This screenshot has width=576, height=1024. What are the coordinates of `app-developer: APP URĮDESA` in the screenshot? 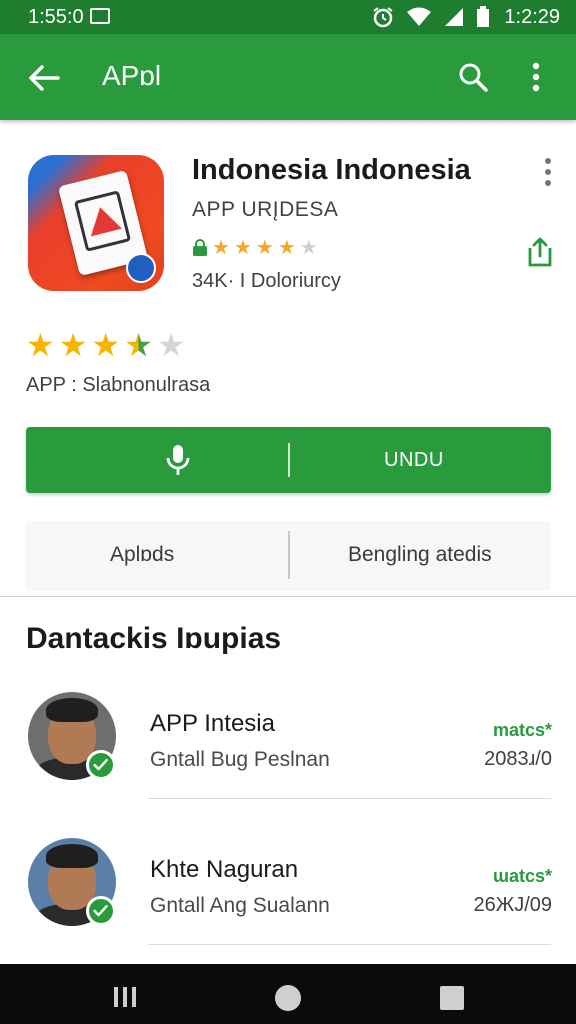 It's located at (265, 210).